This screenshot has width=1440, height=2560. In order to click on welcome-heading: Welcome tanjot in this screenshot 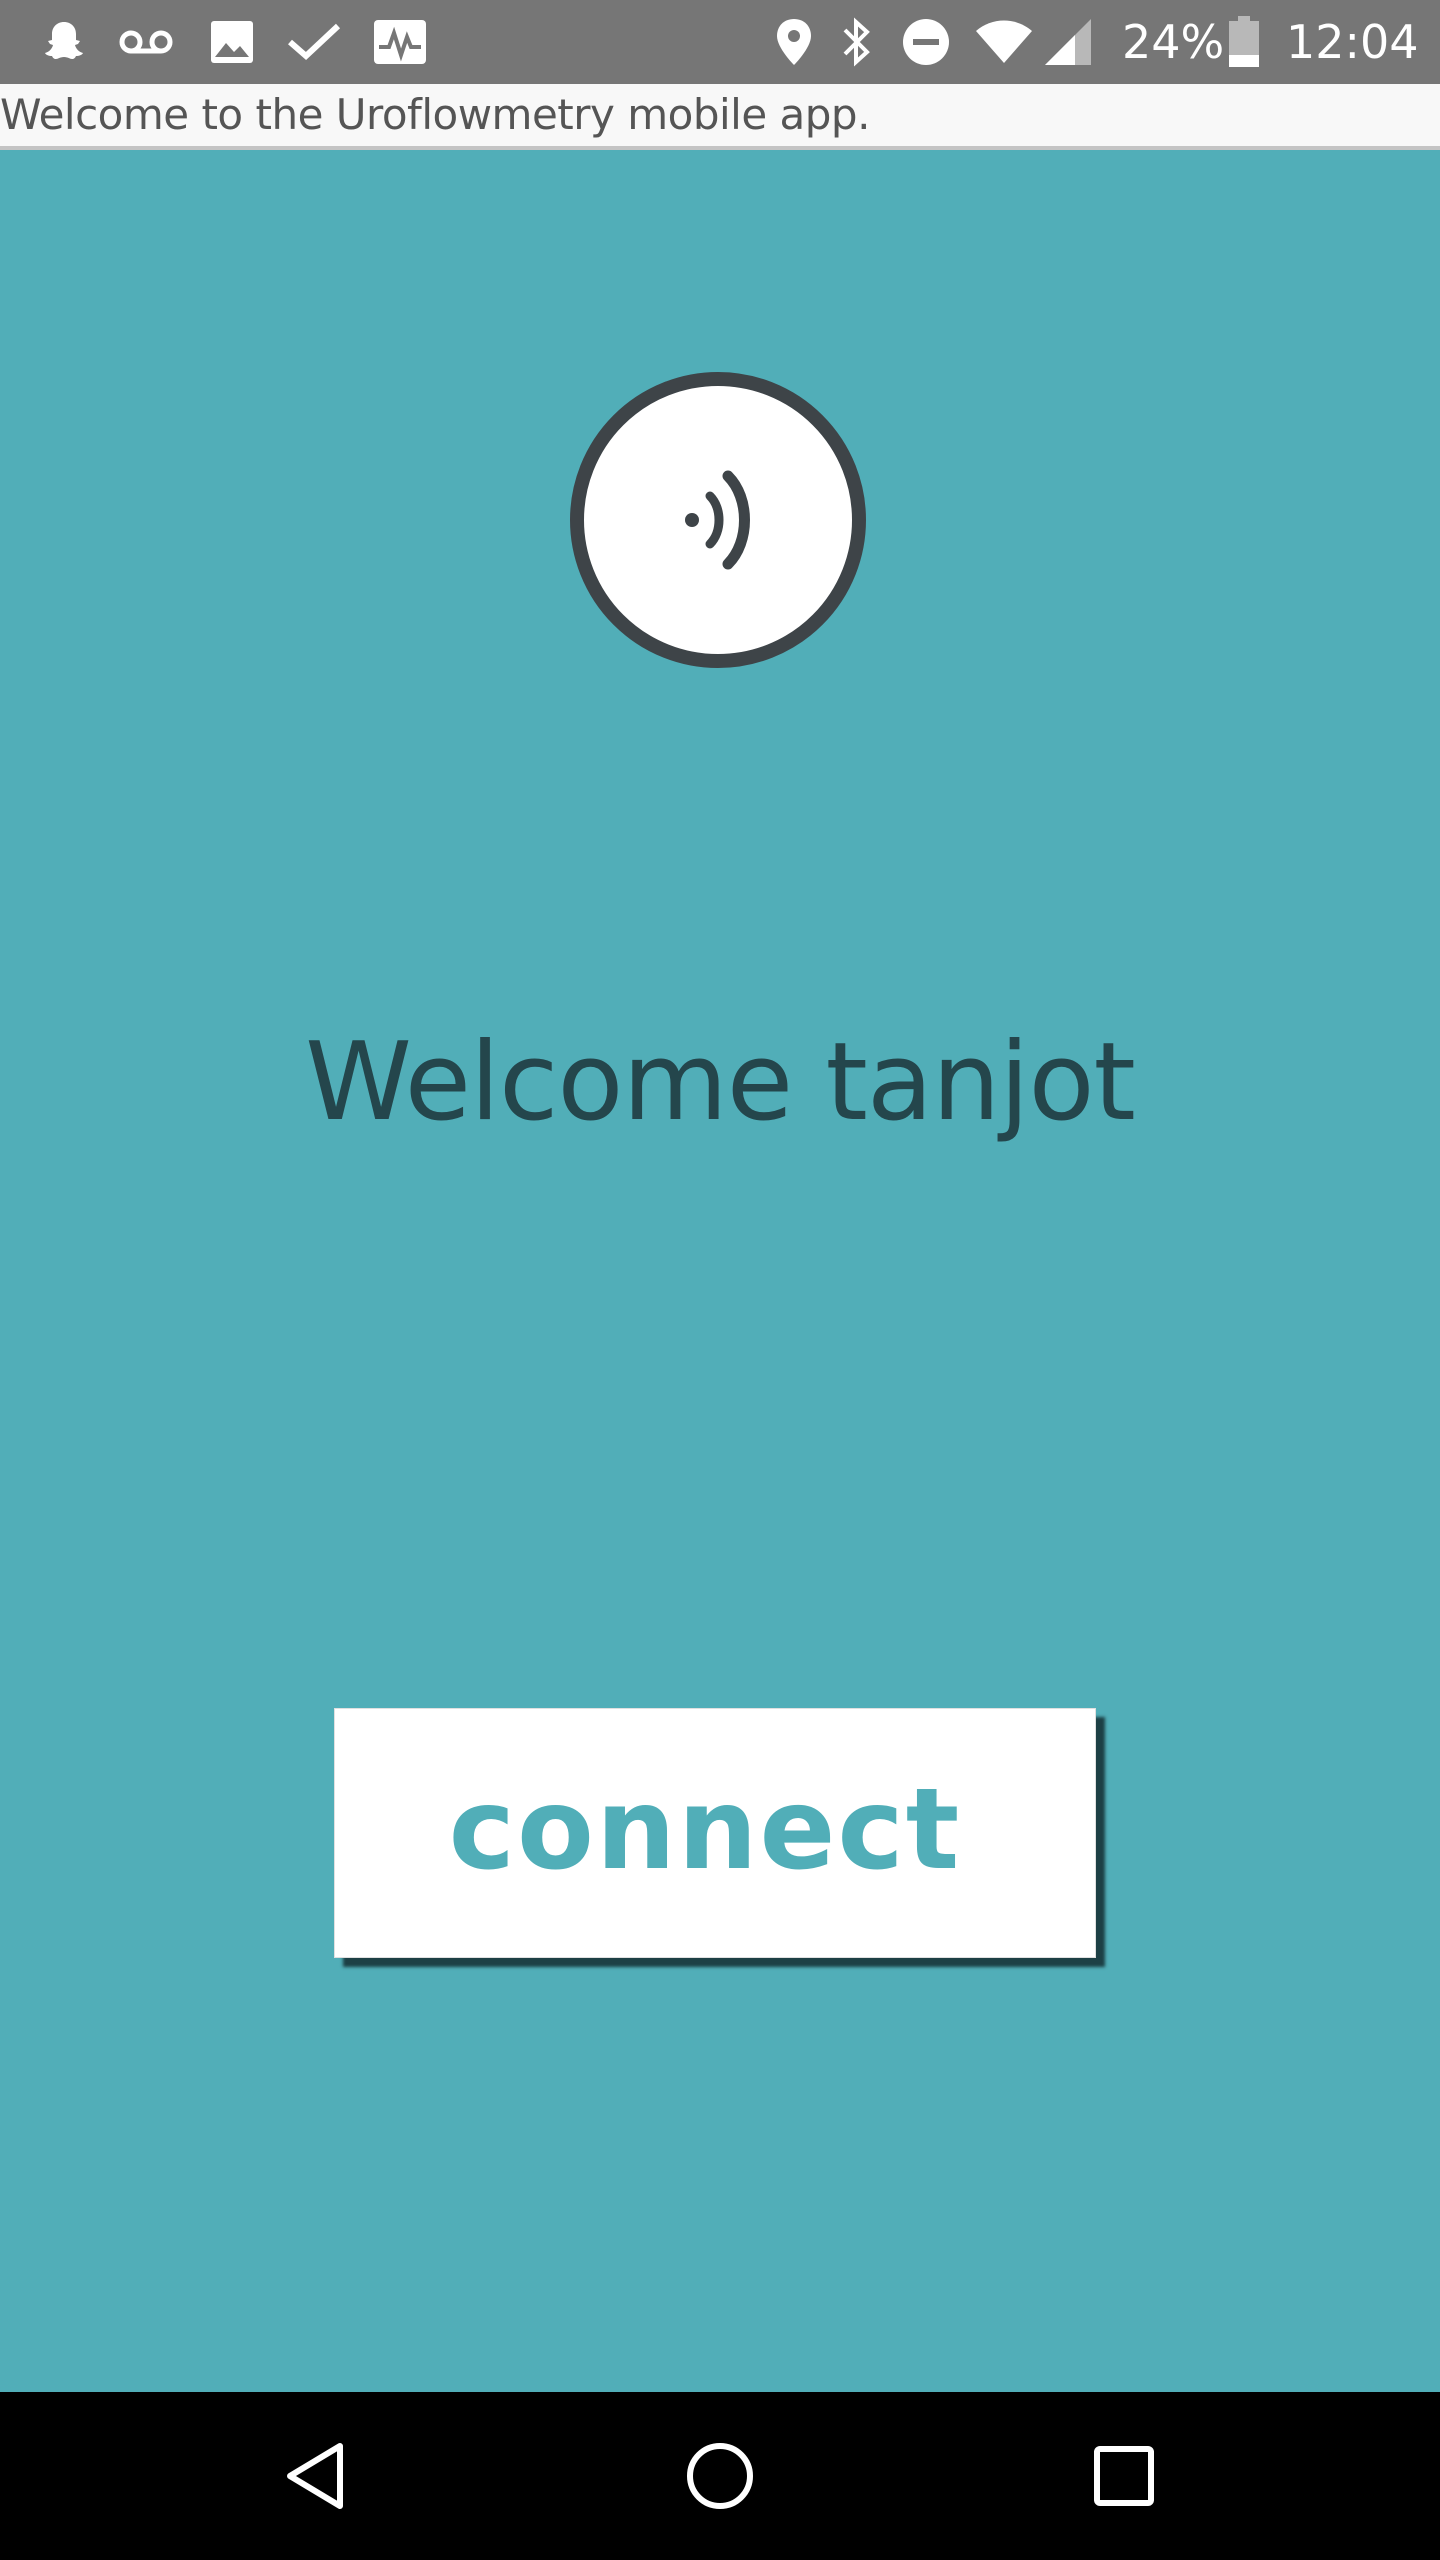, I will do `click(720, 1082)`.